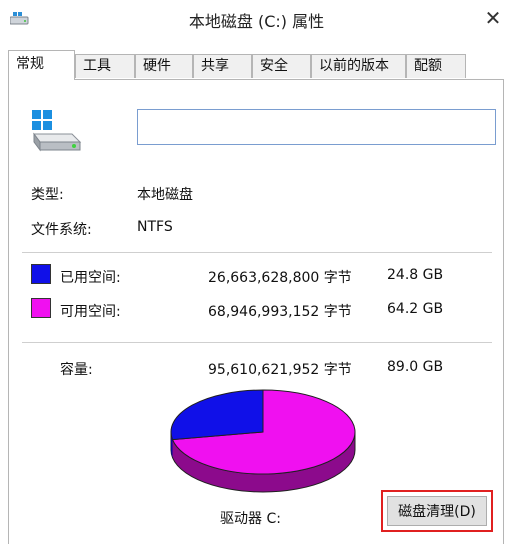 The image size is (513, 544). What do you see at coordinates (217, 415) in the screenshot?
I see `pie-used-slice` at bounding box center [217, 415].